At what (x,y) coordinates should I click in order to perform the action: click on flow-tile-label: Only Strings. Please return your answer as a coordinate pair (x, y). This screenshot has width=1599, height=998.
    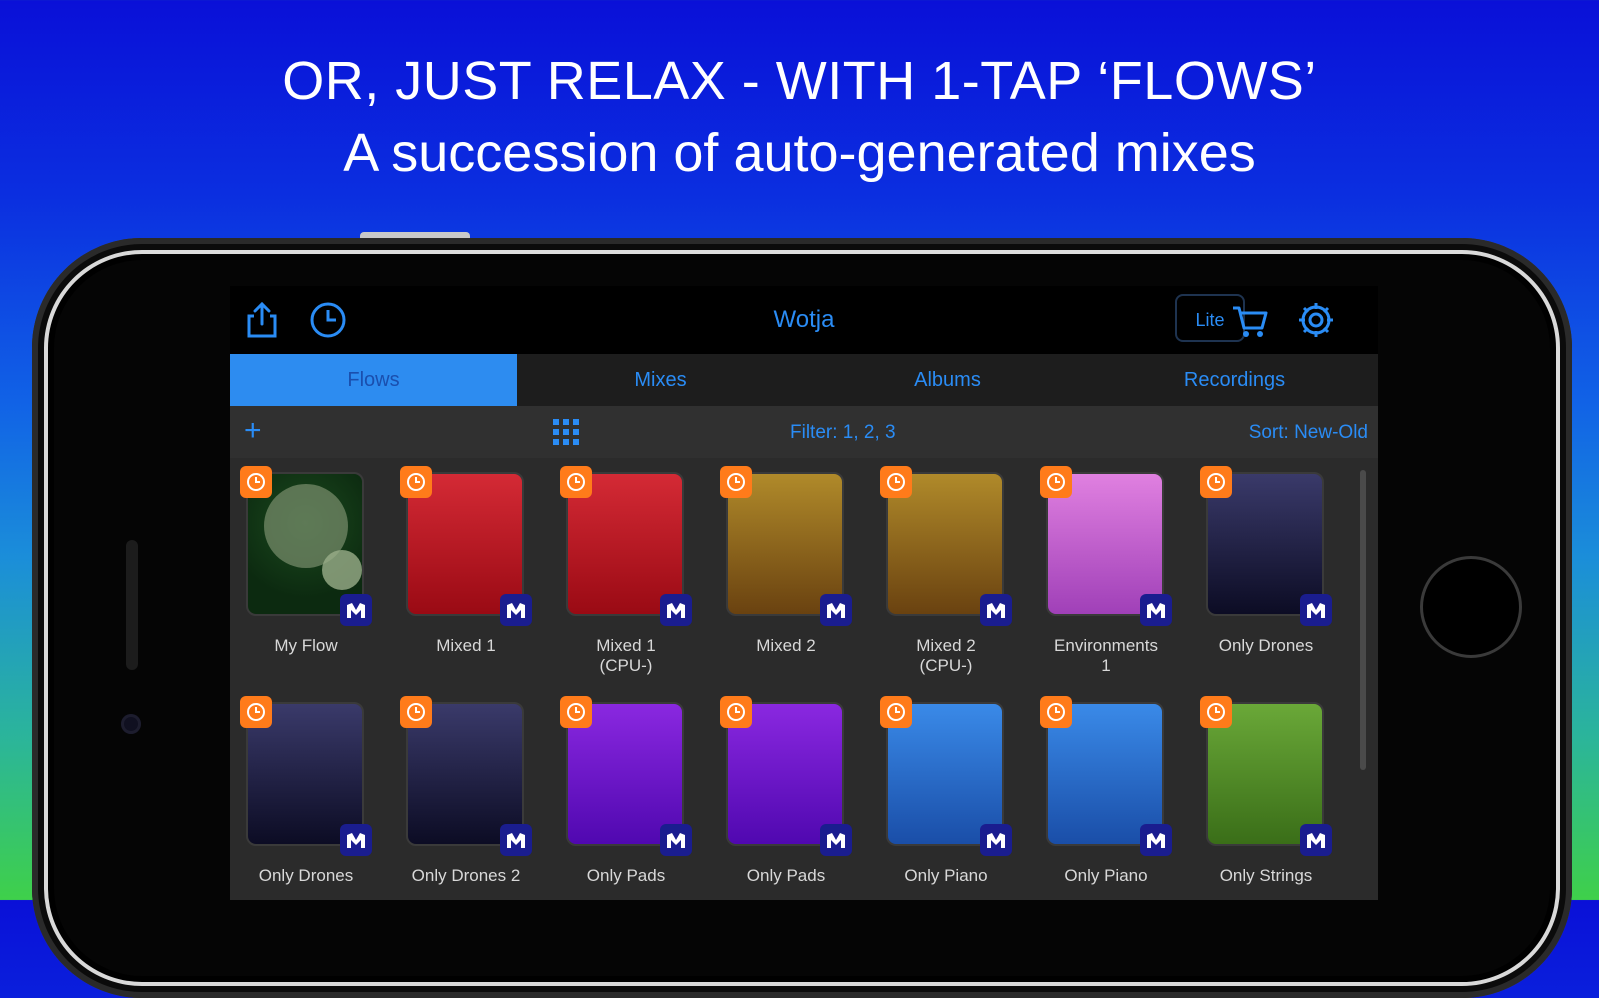
    Looking at the image, I should click on (1266, 875).